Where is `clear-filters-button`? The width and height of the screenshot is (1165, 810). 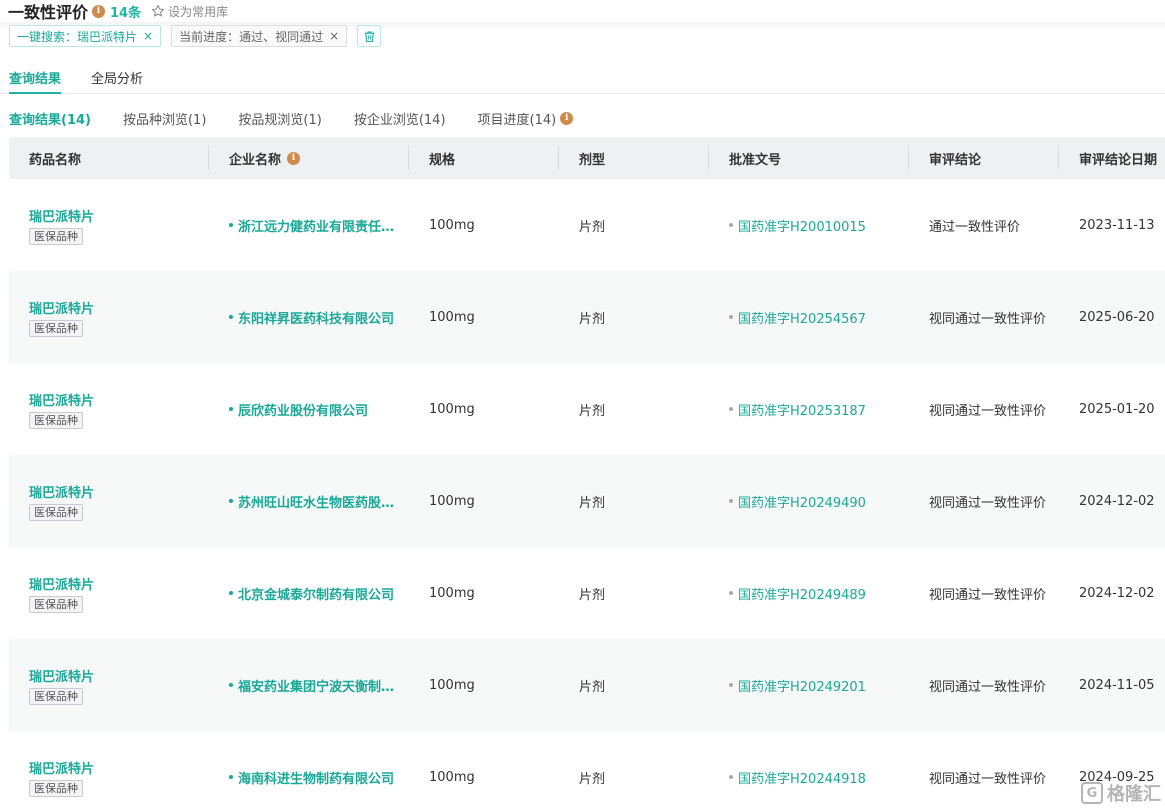
clear-filters-button is located at coordinates (369, 36).